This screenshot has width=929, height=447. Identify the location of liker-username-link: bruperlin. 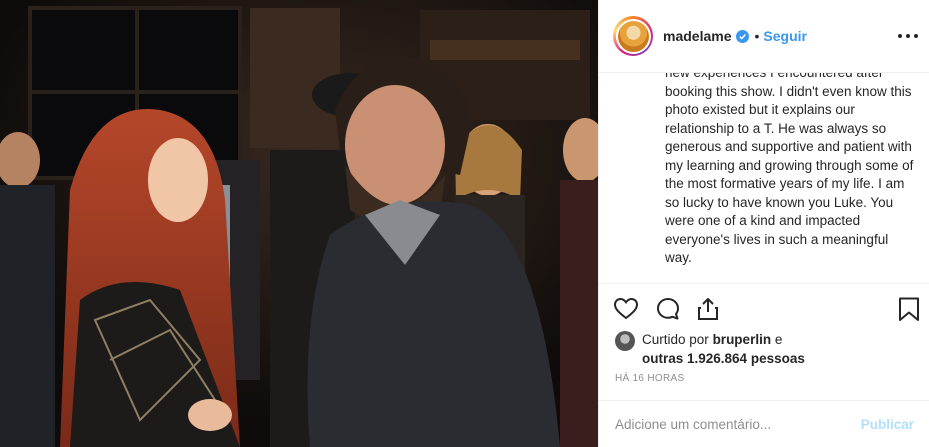
(742, 339).